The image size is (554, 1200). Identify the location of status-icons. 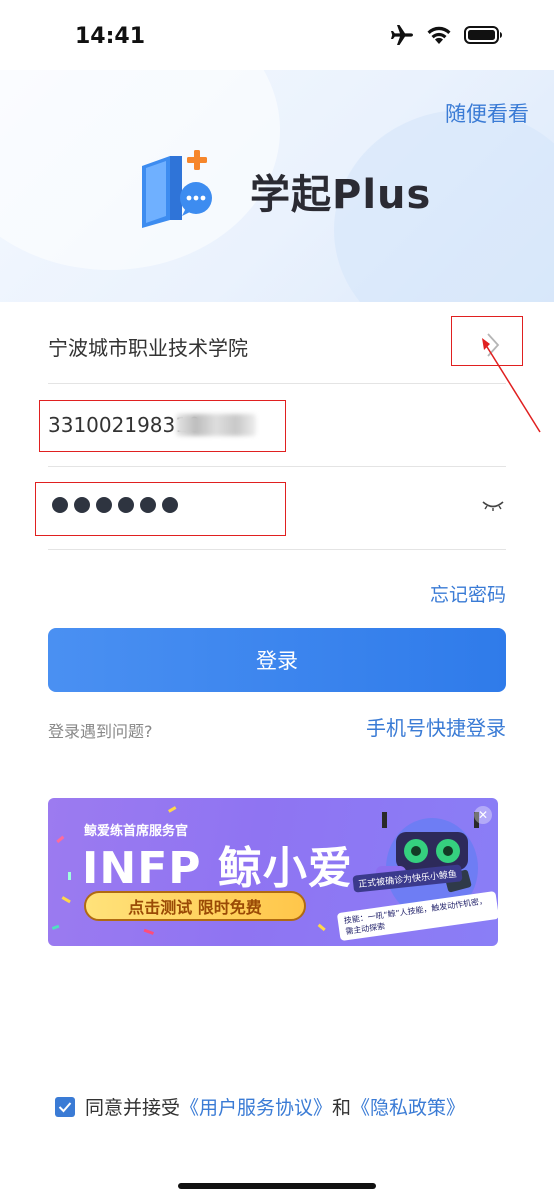
(447, 35).